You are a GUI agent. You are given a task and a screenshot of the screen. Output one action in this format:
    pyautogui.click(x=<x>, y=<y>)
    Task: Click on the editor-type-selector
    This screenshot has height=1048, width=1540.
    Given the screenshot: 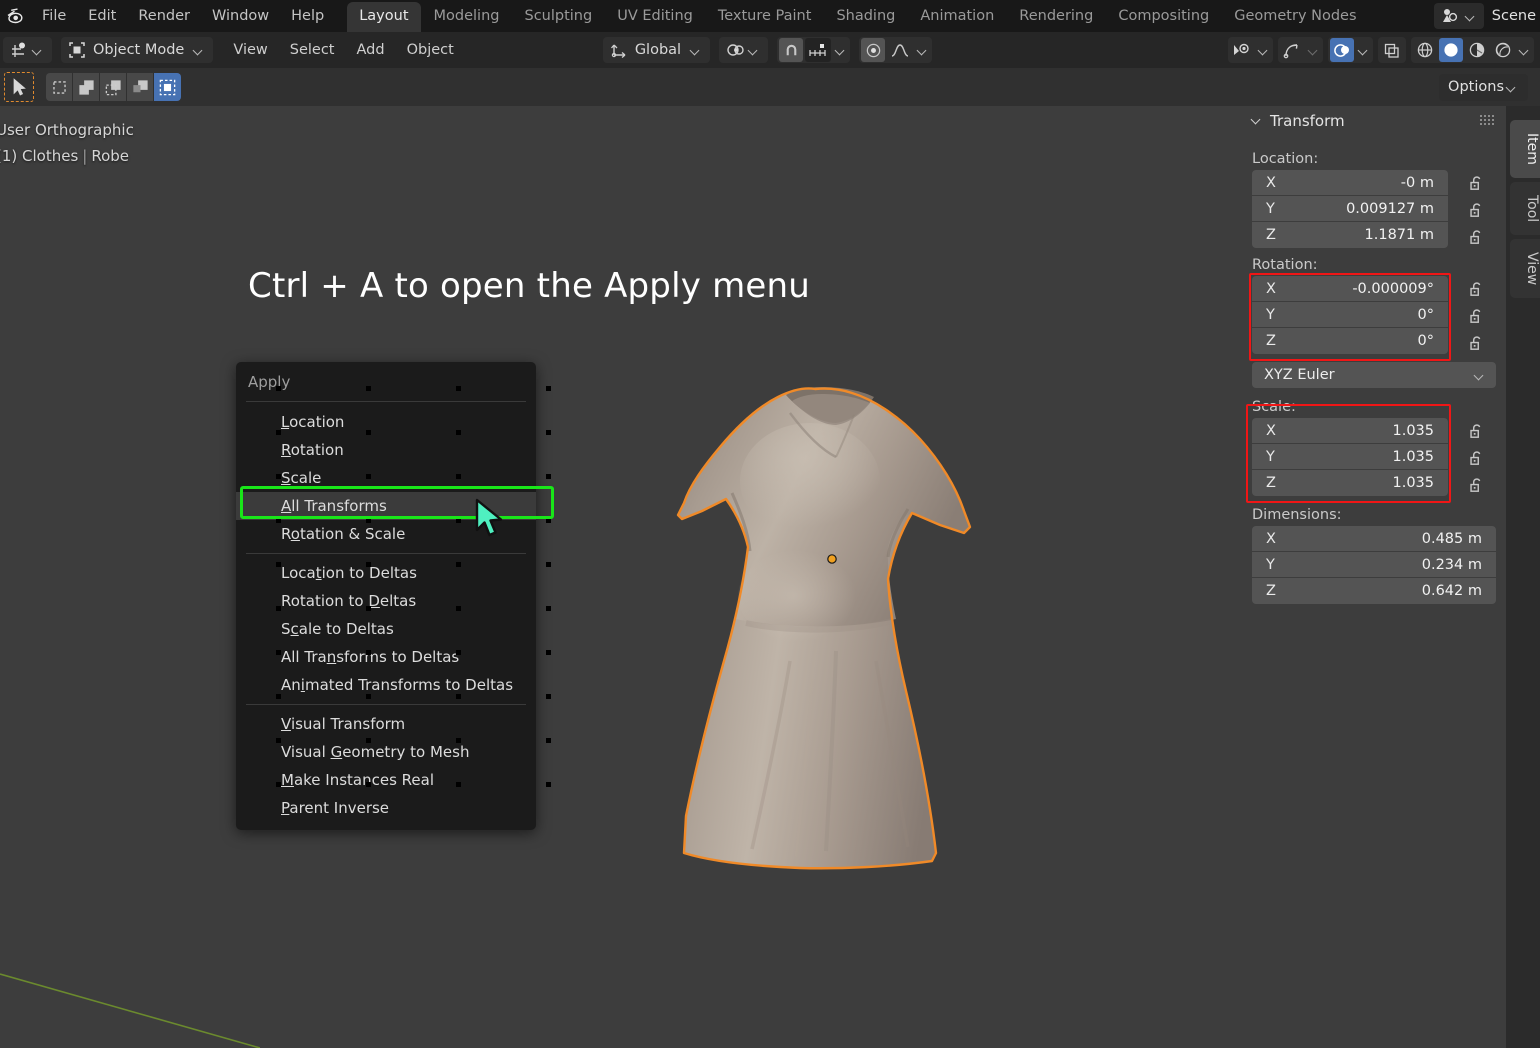 What is the action you would take?
    pyautogui.click(x=27, y=50)
    